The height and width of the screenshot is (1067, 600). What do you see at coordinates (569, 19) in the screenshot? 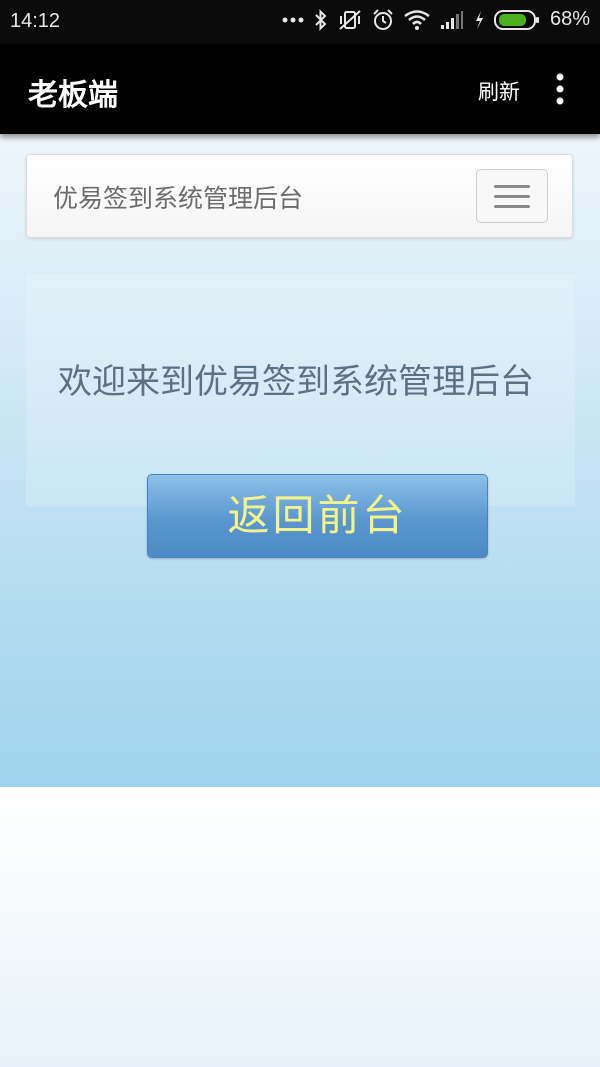
I see `battery-percent: 68%` at bounding box center [569, 19].